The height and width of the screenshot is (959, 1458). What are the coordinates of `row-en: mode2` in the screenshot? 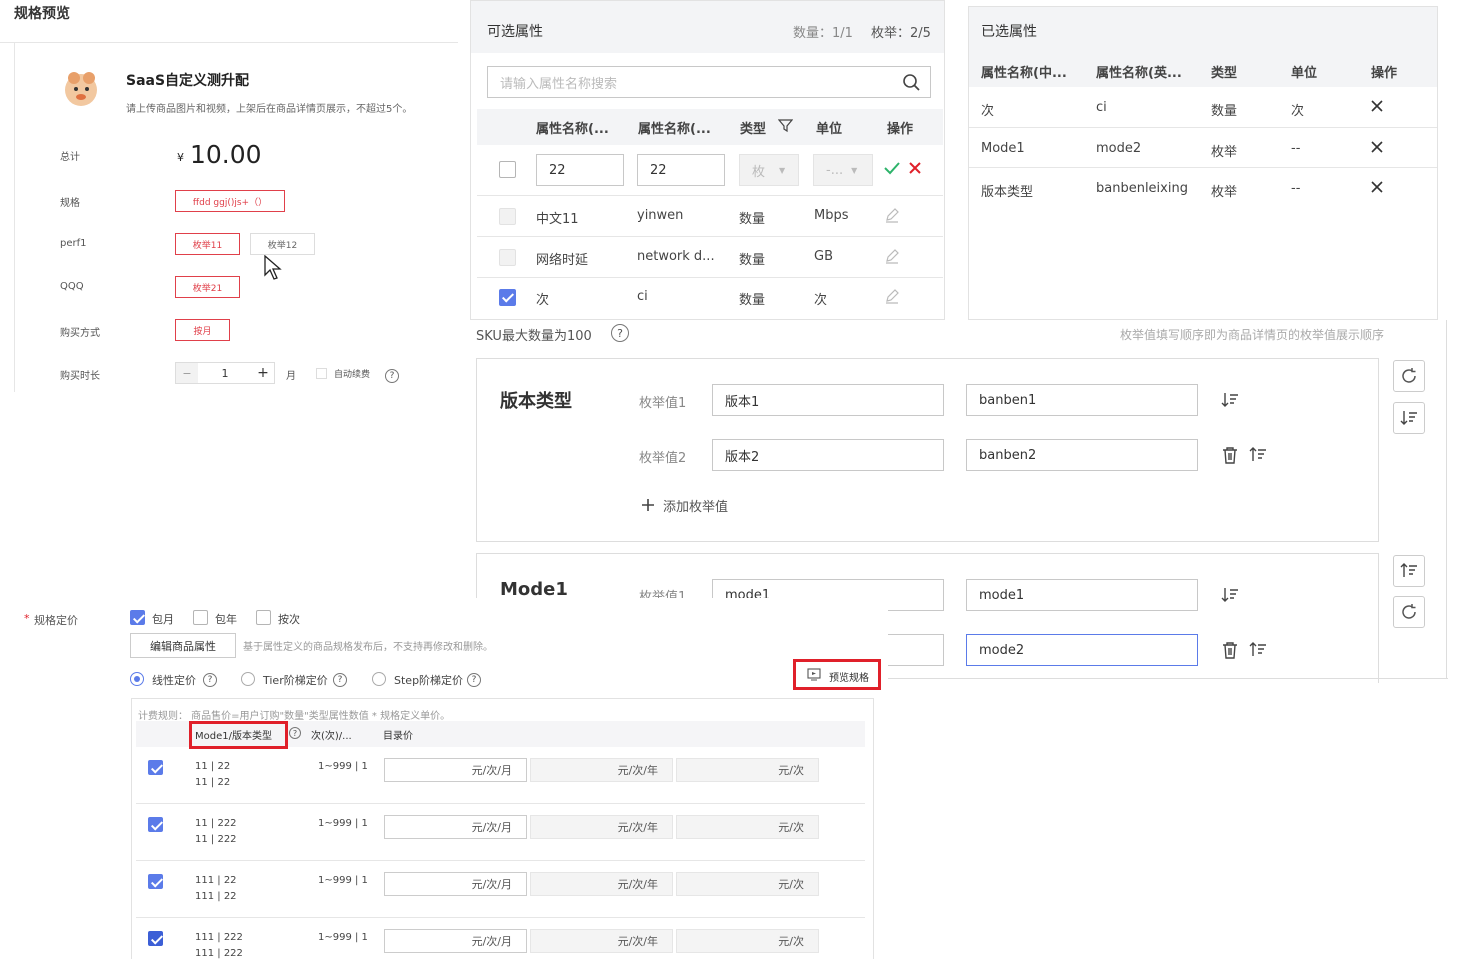 It's located at (1119, 148).